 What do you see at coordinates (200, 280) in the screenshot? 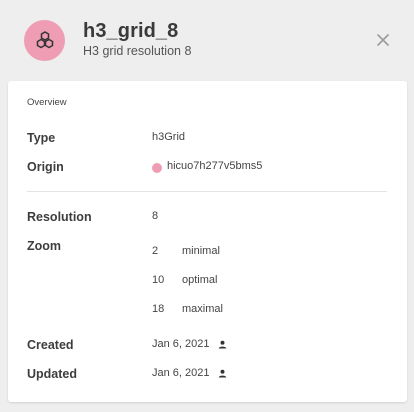
I see `zoom-opt-label: optimal` at bounding box center [200, 280].